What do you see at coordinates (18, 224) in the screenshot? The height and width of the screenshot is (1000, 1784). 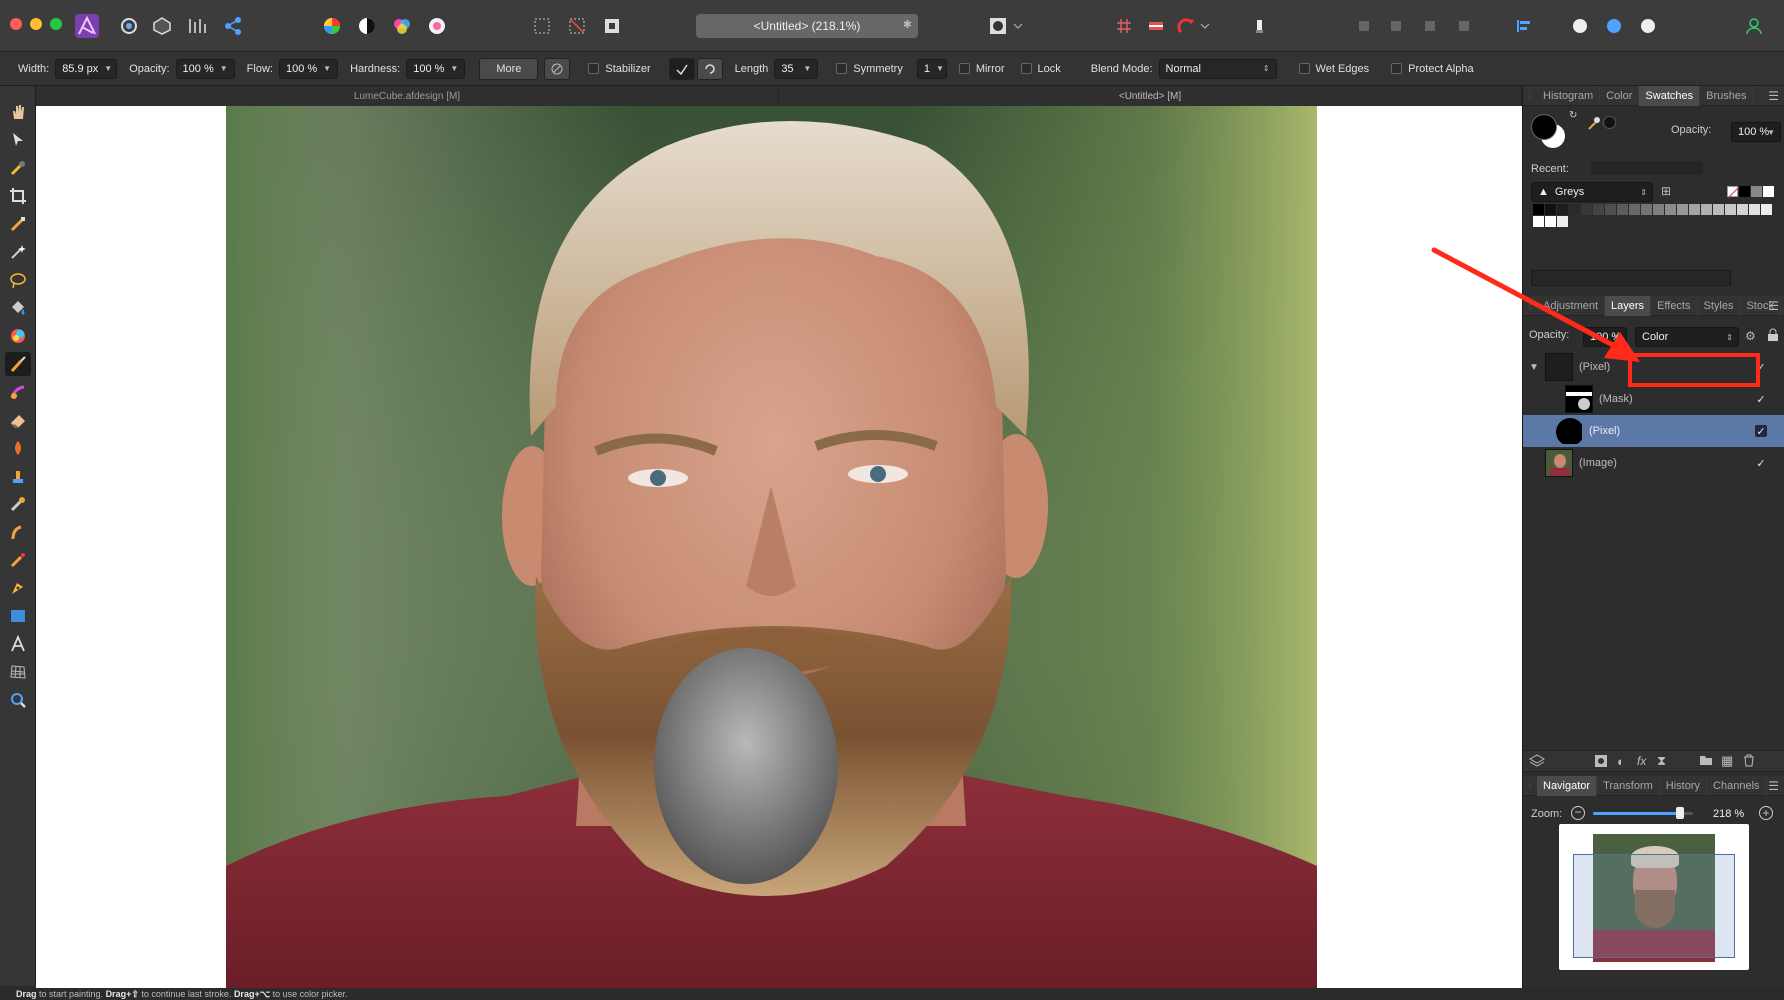 I see `selection-brush-tool-icon` at bounding box center [18, 224].